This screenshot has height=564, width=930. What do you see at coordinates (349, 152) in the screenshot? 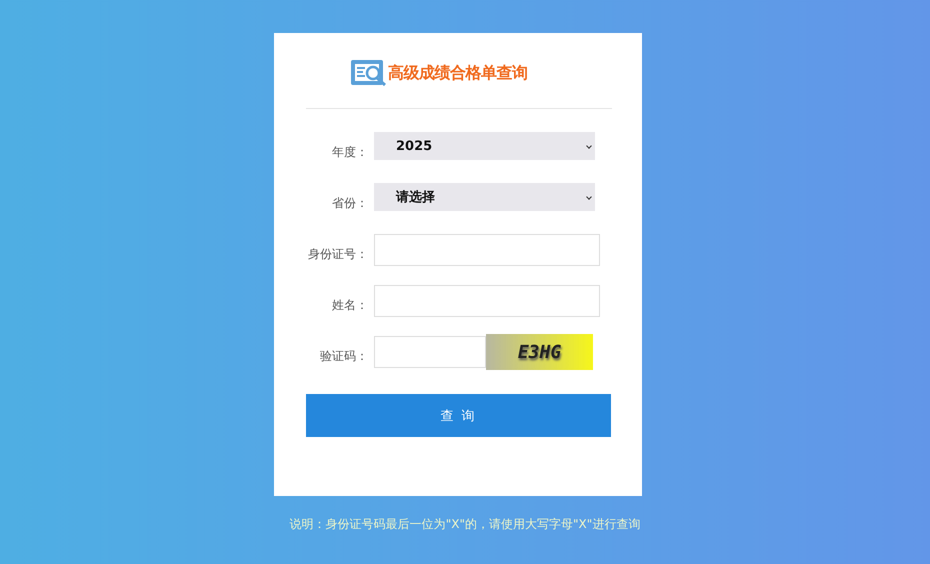
I see `field-label: 年度：` at bounding box center [349, 152].